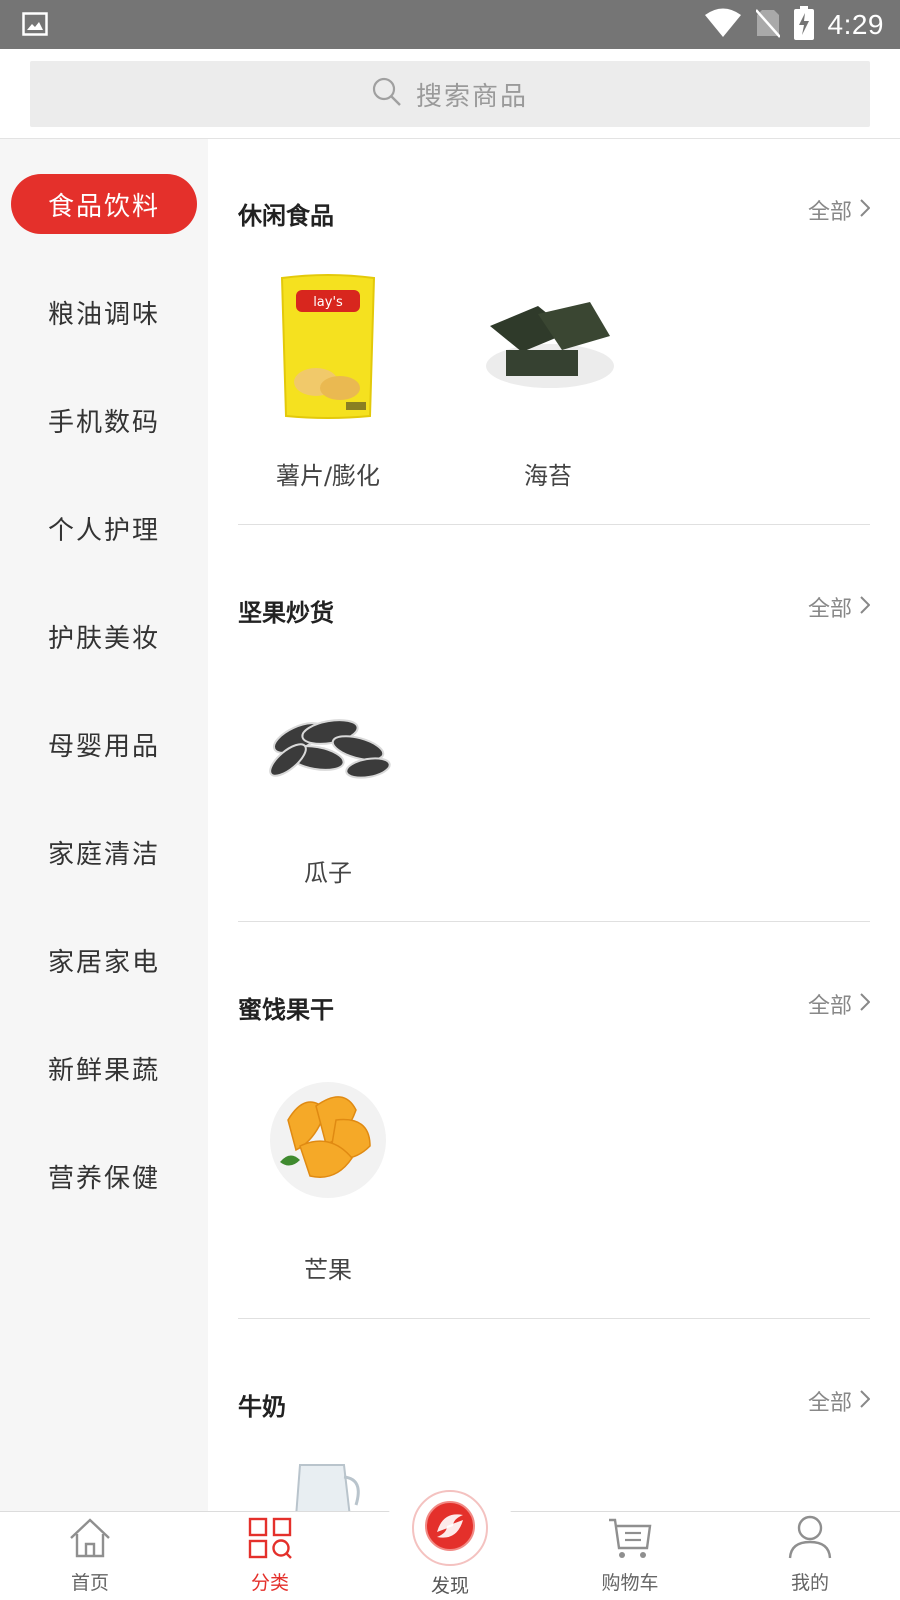  What do you see at coordinates (286, 216) in the screenshot?
I see `section-title: 休闲食品` at bounding box center [286, 216].